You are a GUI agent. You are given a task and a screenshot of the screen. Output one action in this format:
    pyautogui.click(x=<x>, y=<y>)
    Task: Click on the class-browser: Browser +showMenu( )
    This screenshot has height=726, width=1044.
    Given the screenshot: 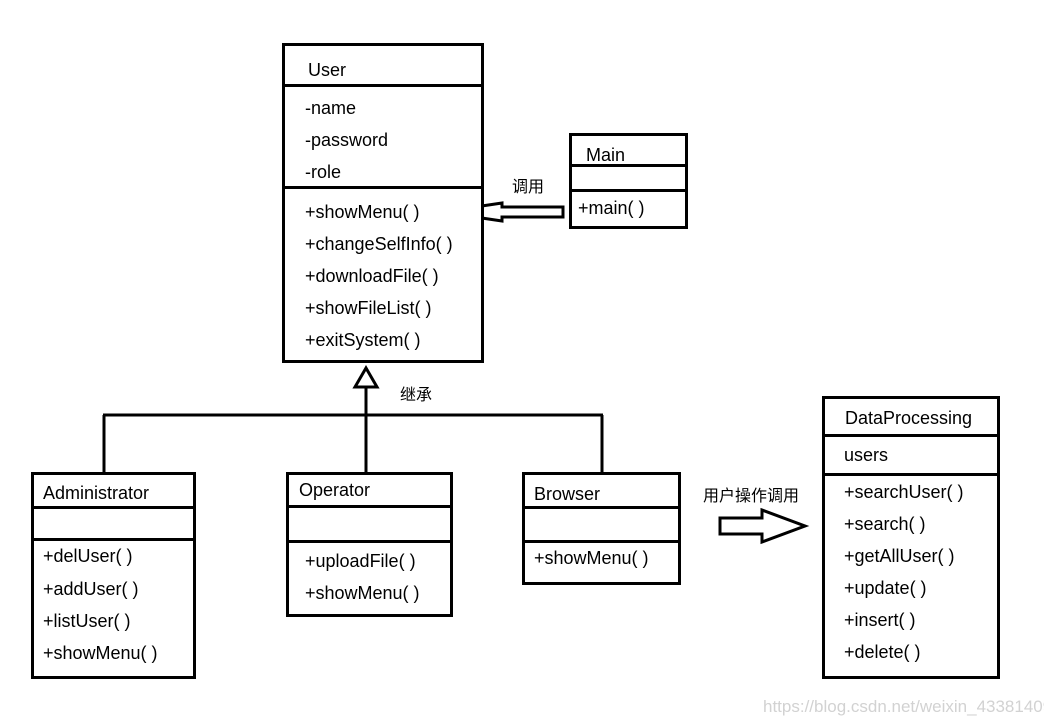 What is the action you would take?
    pyautogui.click(x=601, y=528)
    